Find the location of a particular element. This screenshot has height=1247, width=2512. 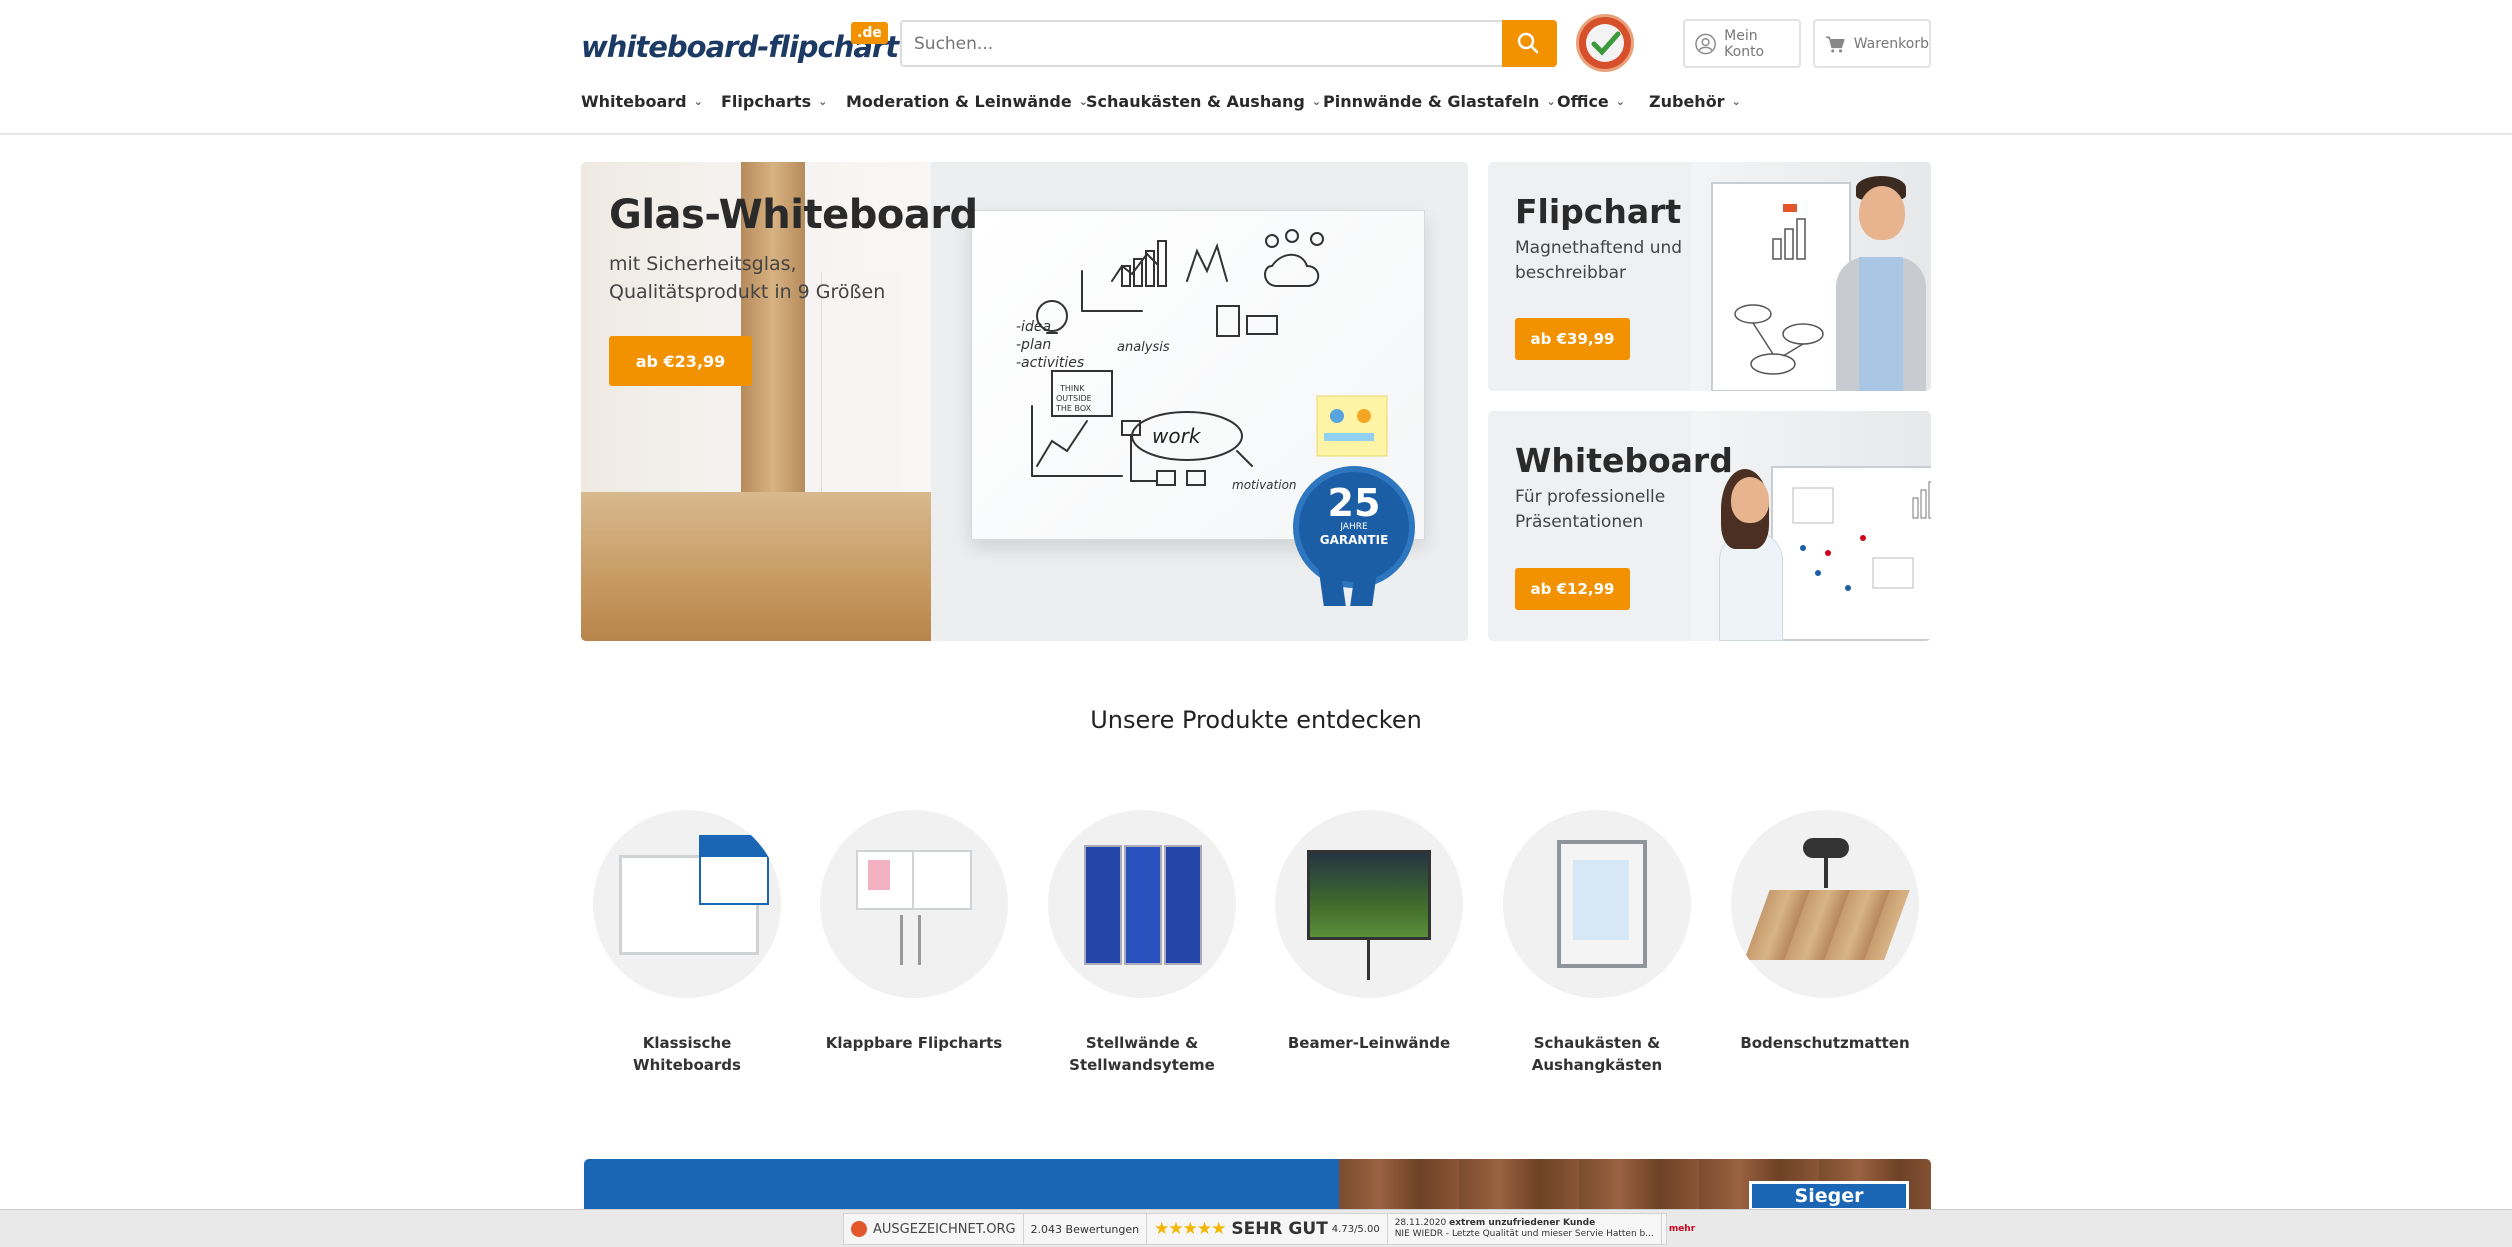

product-category-item: Klappbare Flipcharts is located at coordinates (914, 932).